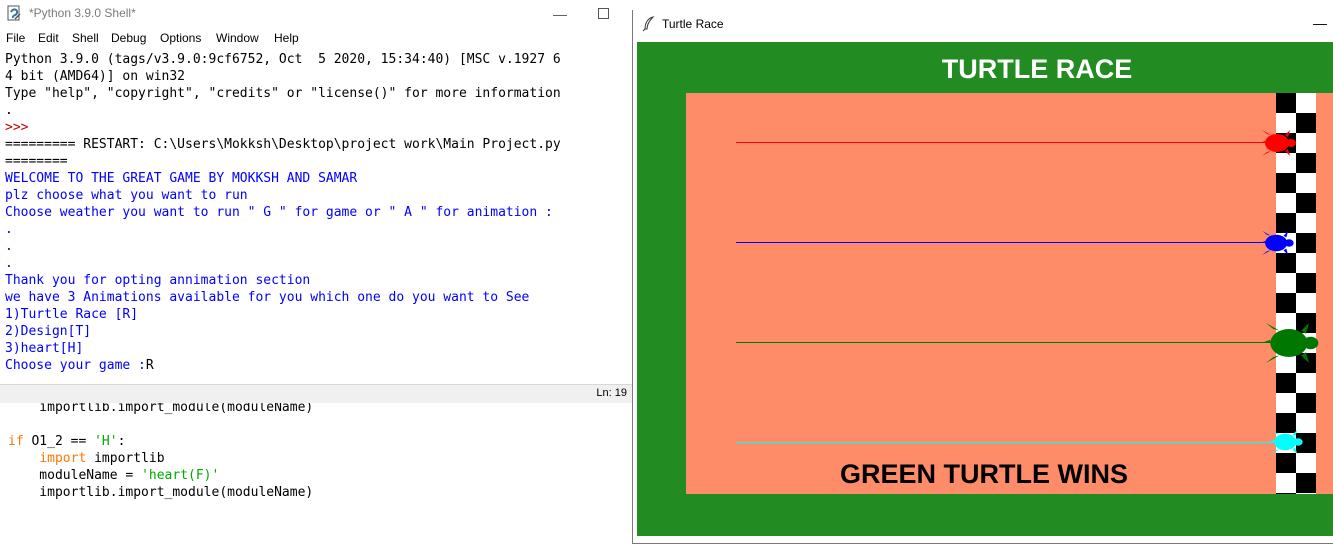 This screenshot has width=1333, height=547. What do you see at coordinates (1008, 442) in the screenshot?
I see `cyan-trail` at bounding box center [1008, 442].